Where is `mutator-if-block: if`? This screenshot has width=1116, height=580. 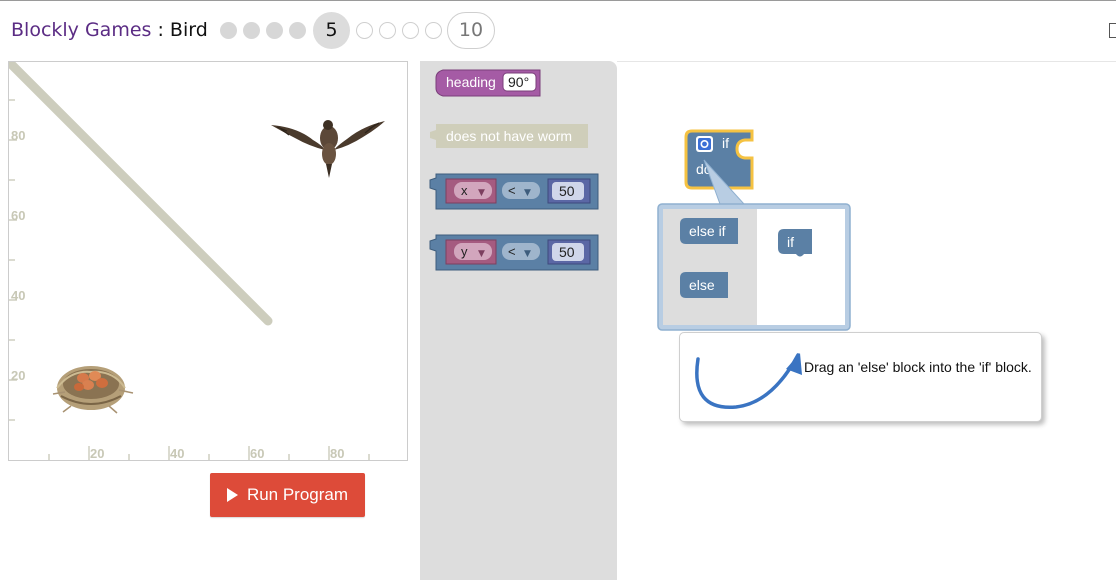
mutator-if-block: if is located at coordinates (795, 243).